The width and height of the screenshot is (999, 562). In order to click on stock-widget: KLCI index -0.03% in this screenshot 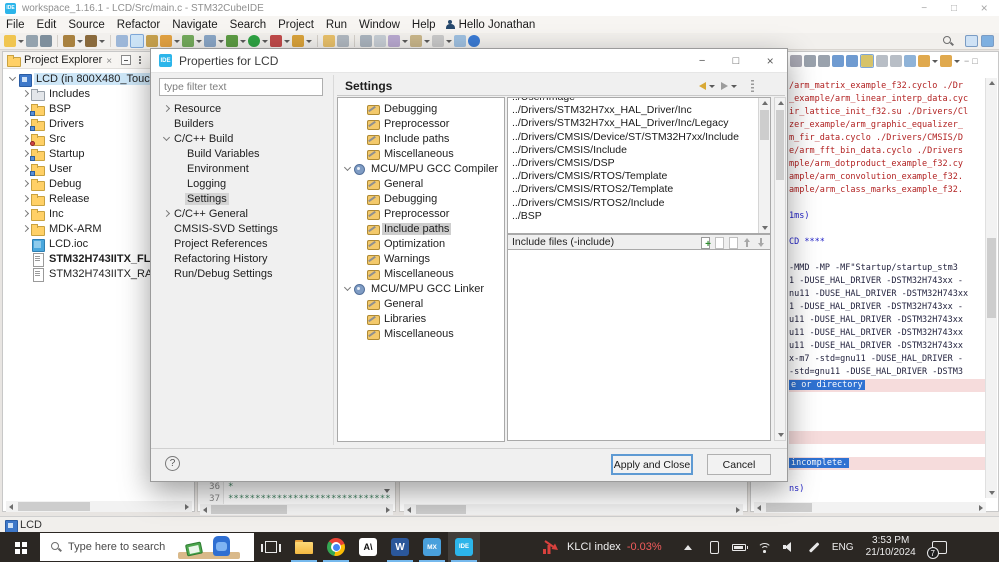, I will do `click(602, 547)`.